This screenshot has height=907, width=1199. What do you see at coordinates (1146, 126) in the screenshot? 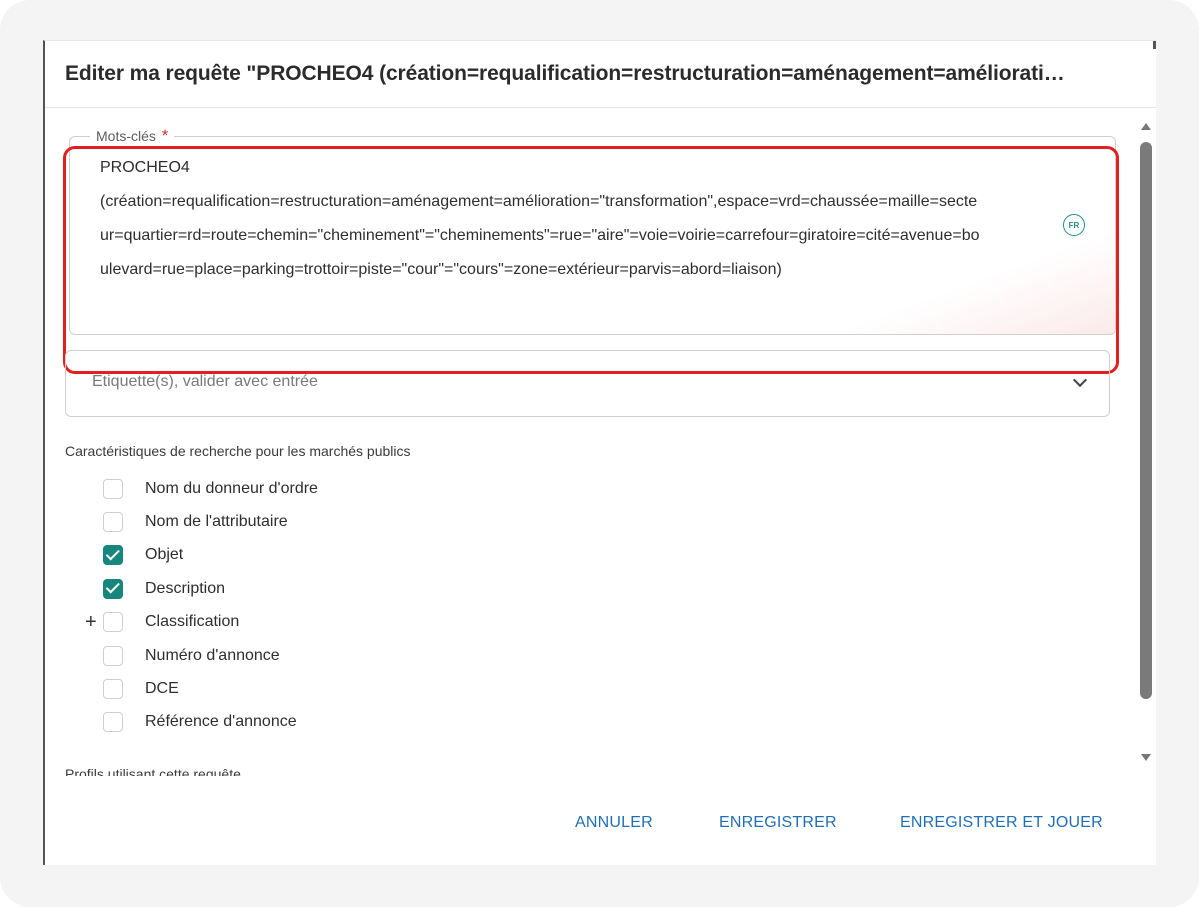
I see `scroll-up-icon` at bounding box center [1146, 126].